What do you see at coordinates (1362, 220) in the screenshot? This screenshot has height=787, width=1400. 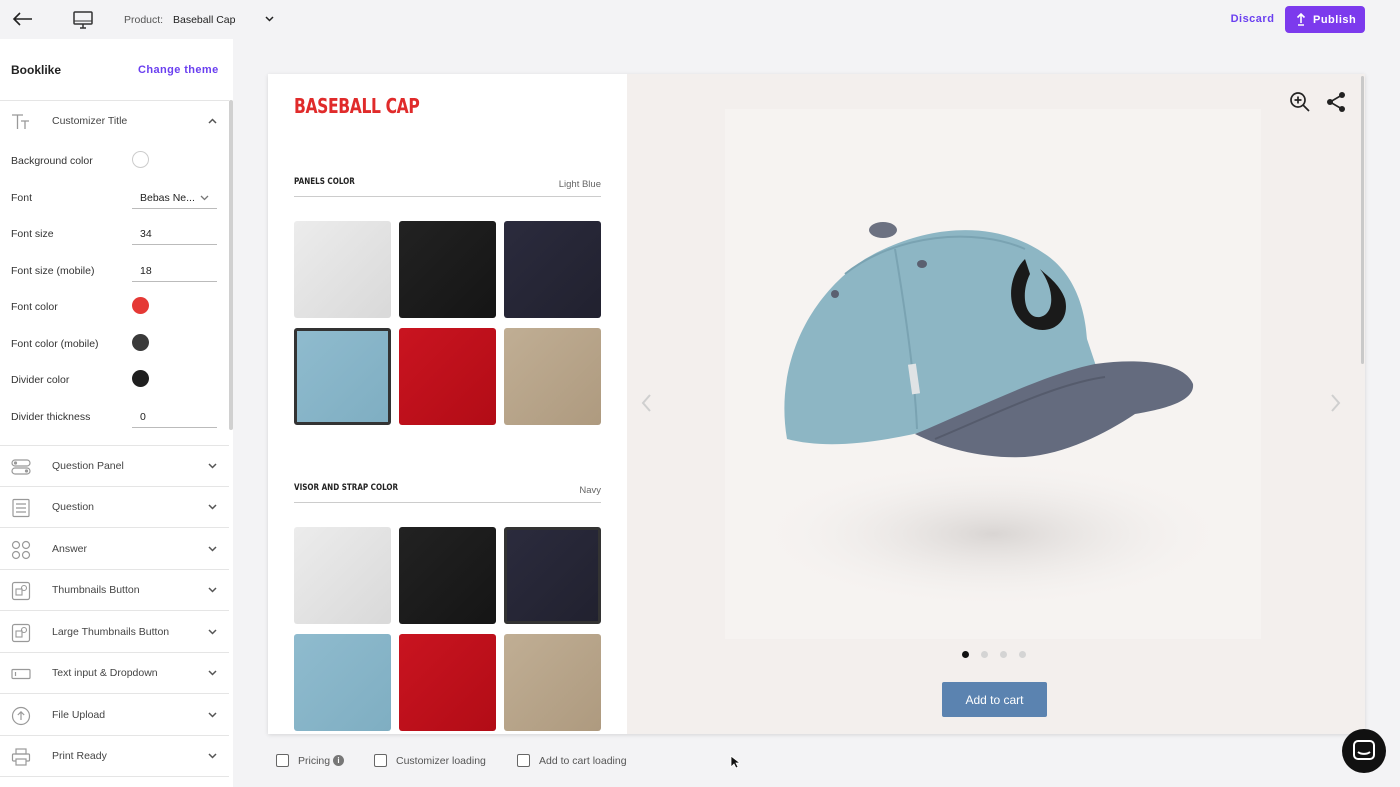 I see `preview-scrollbar` at bounding box center [1362, 220].